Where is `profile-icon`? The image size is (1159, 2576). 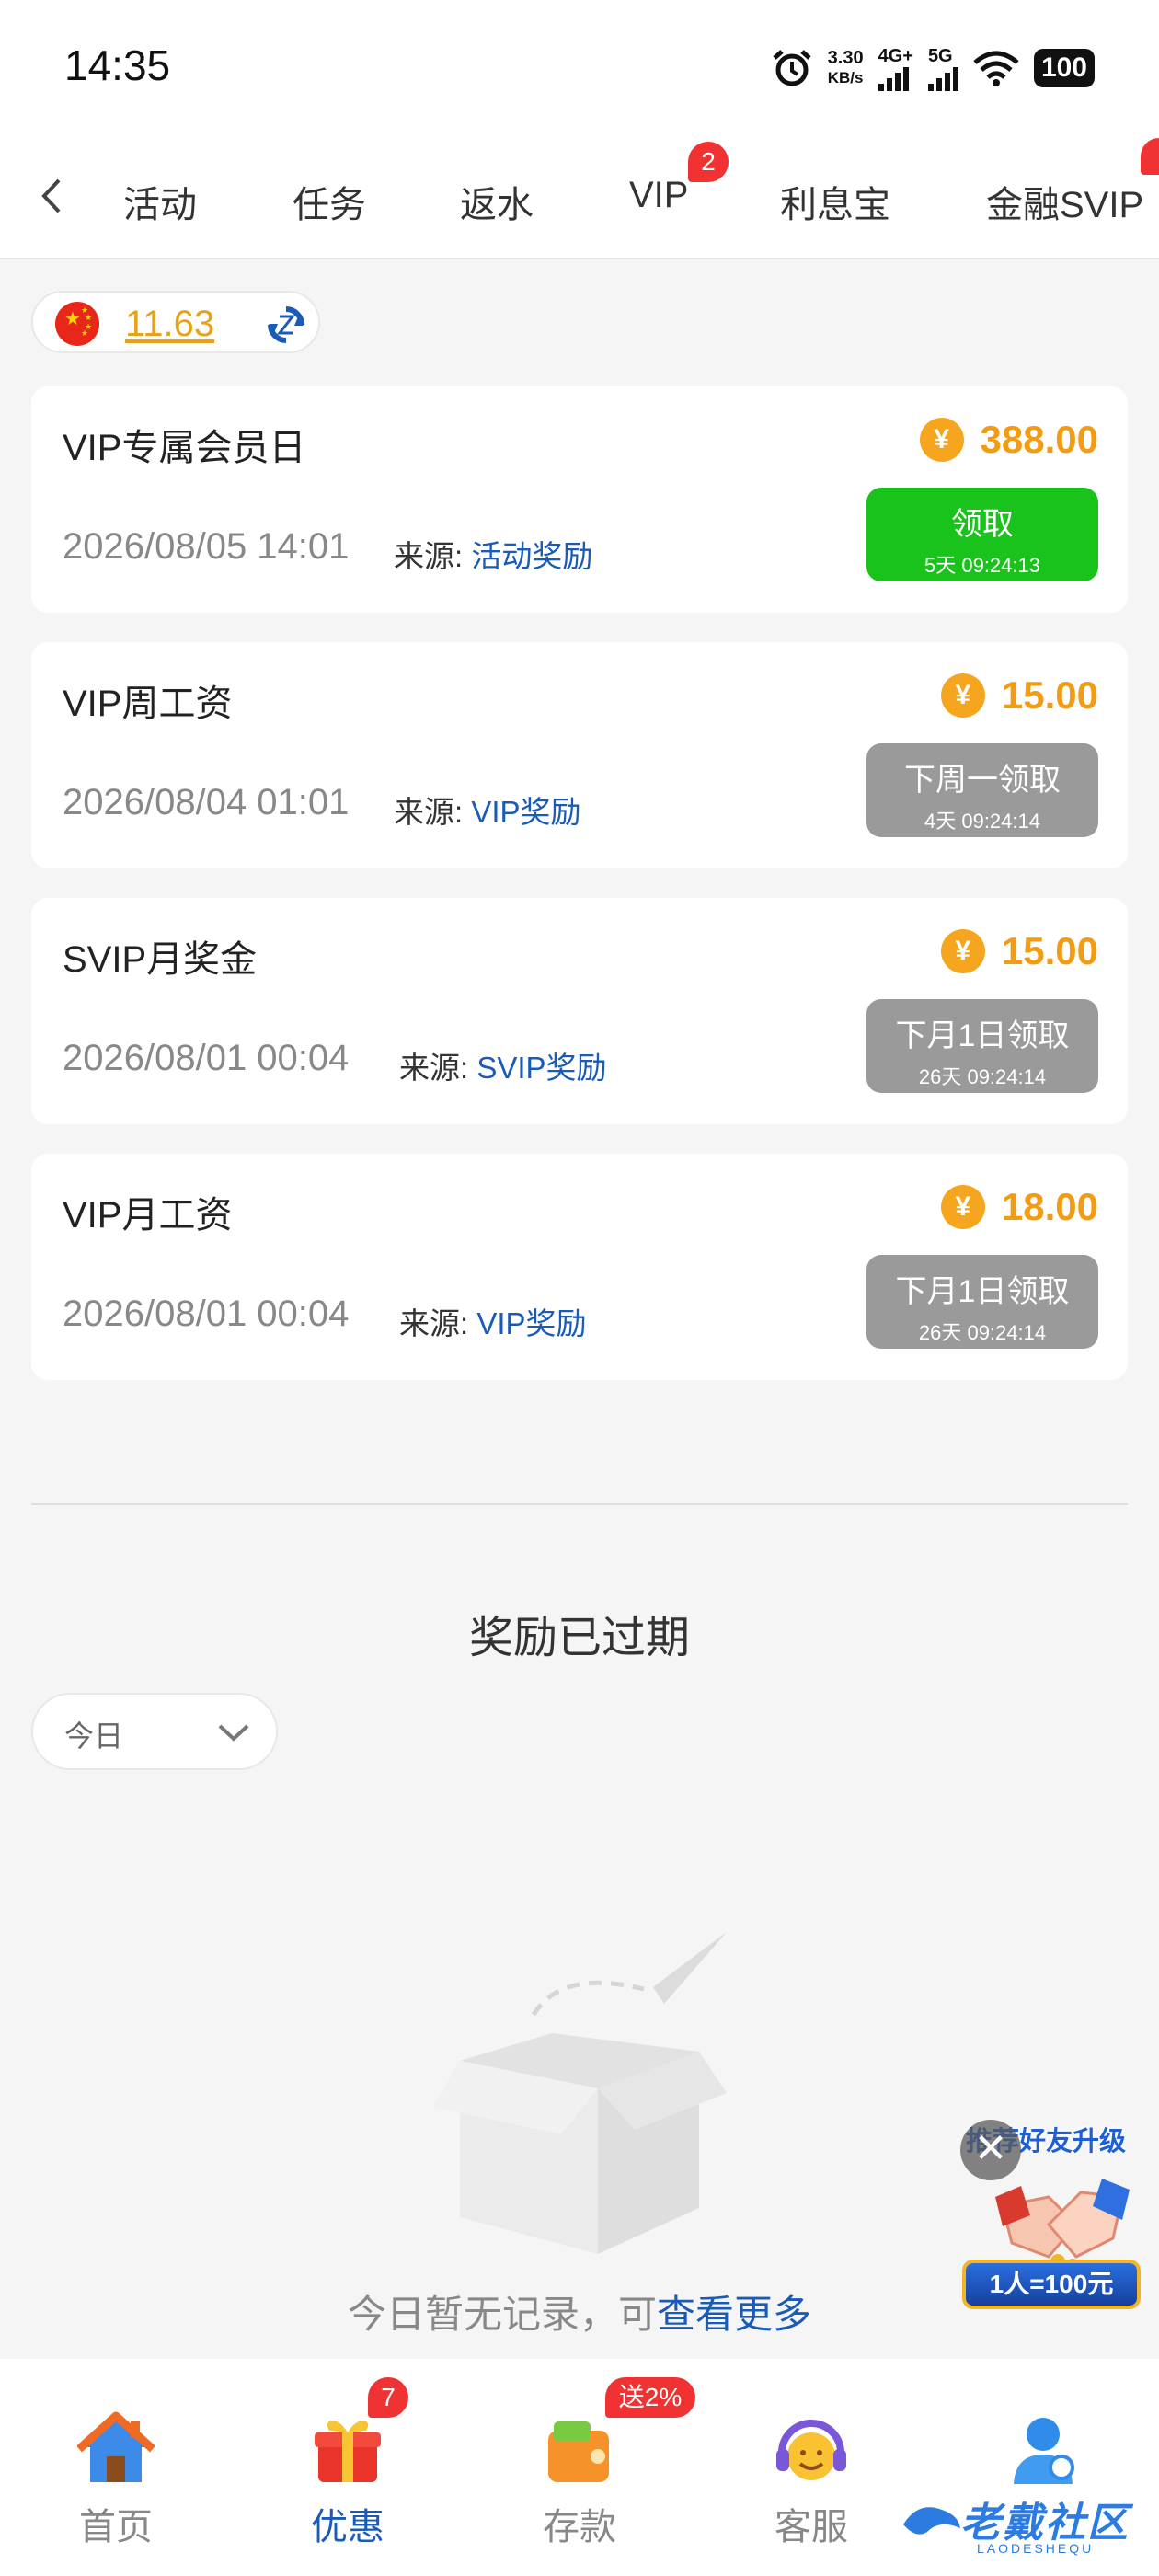
profile-icon is located at coordinates (1044, 2451).